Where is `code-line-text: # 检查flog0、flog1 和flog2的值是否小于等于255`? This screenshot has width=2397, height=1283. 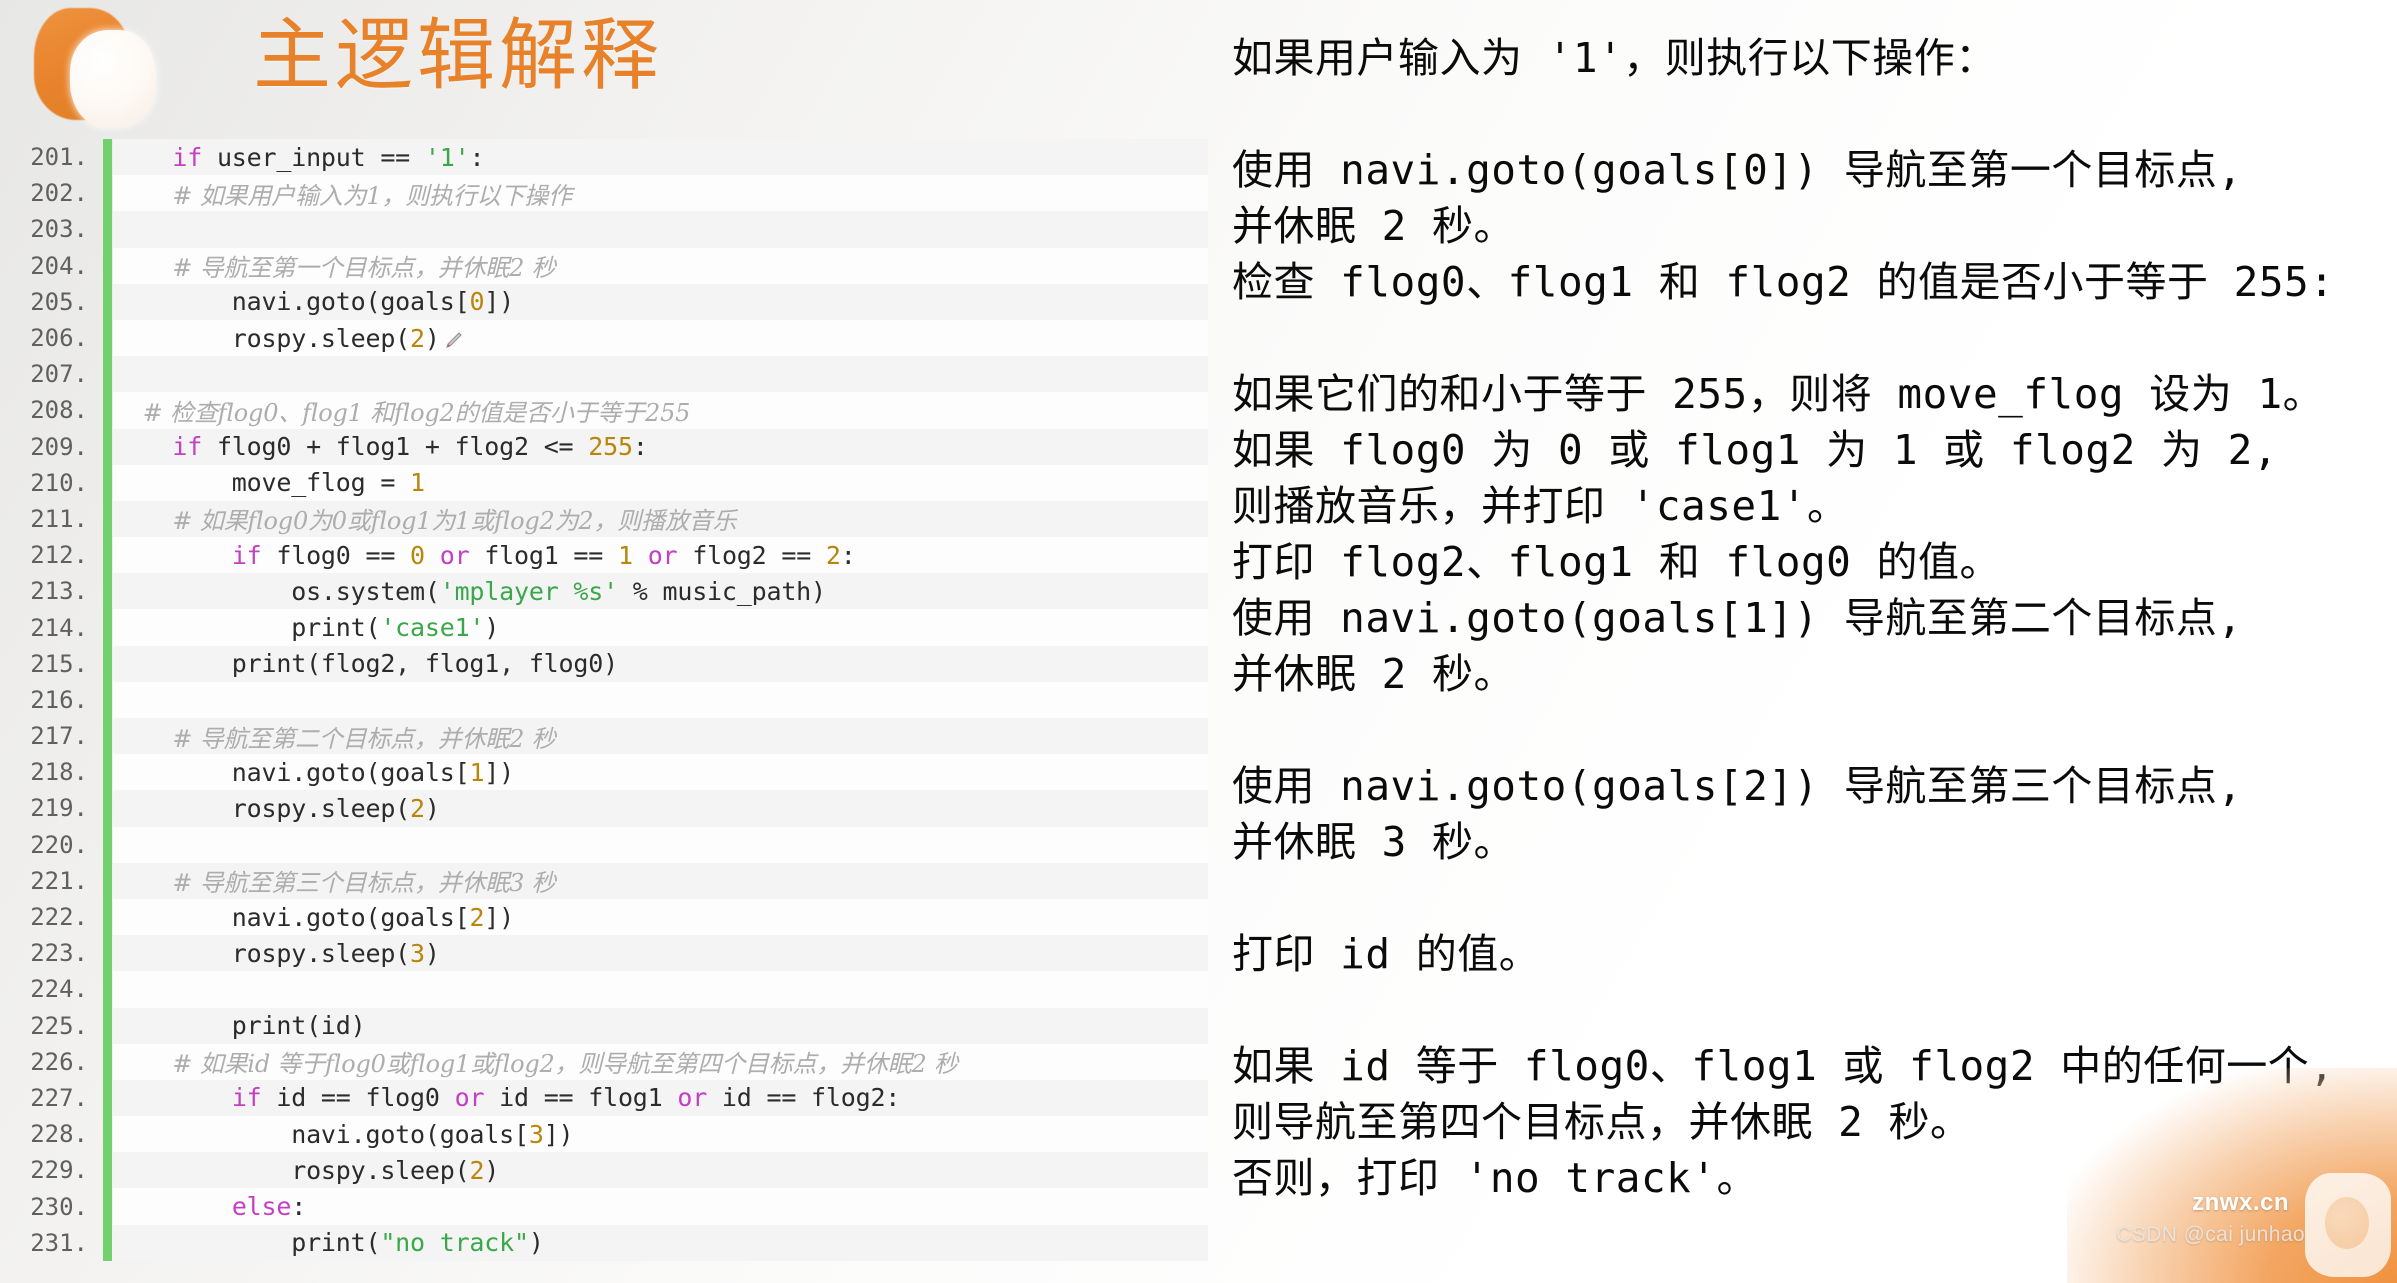 code-line-text: # 检查flog0、flog1 和flog2的值是否小于等于255 is located at coordinates (402, 410).